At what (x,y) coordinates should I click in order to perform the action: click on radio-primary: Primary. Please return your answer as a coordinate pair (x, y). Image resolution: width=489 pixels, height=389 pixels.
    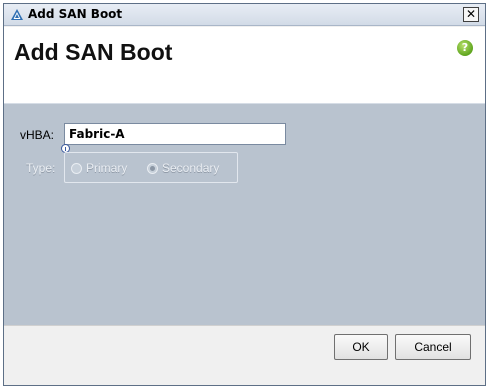
    Looking at the image, I should click on (99, 168).